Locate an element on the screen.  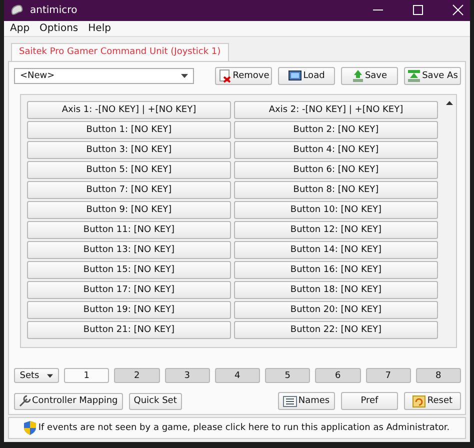
toolbar-button: Load is located at coordinates (306, 76).